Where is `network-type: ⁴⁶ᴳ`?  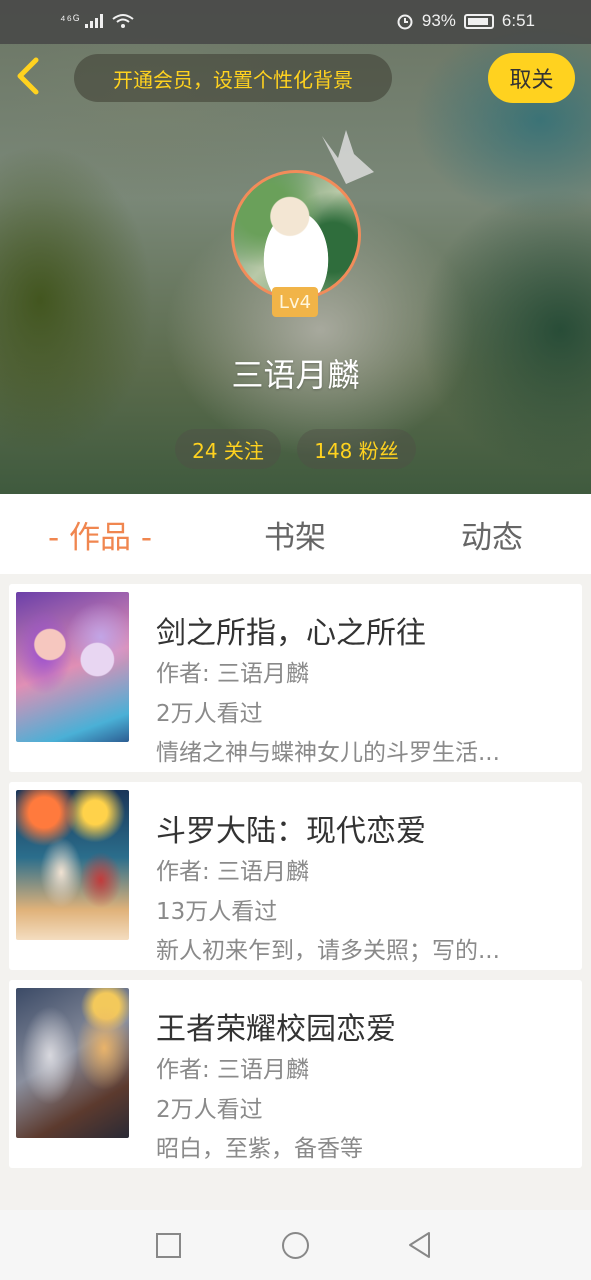
network-type: ⁴⁶ᴳ is located at coordinates (70, 19).